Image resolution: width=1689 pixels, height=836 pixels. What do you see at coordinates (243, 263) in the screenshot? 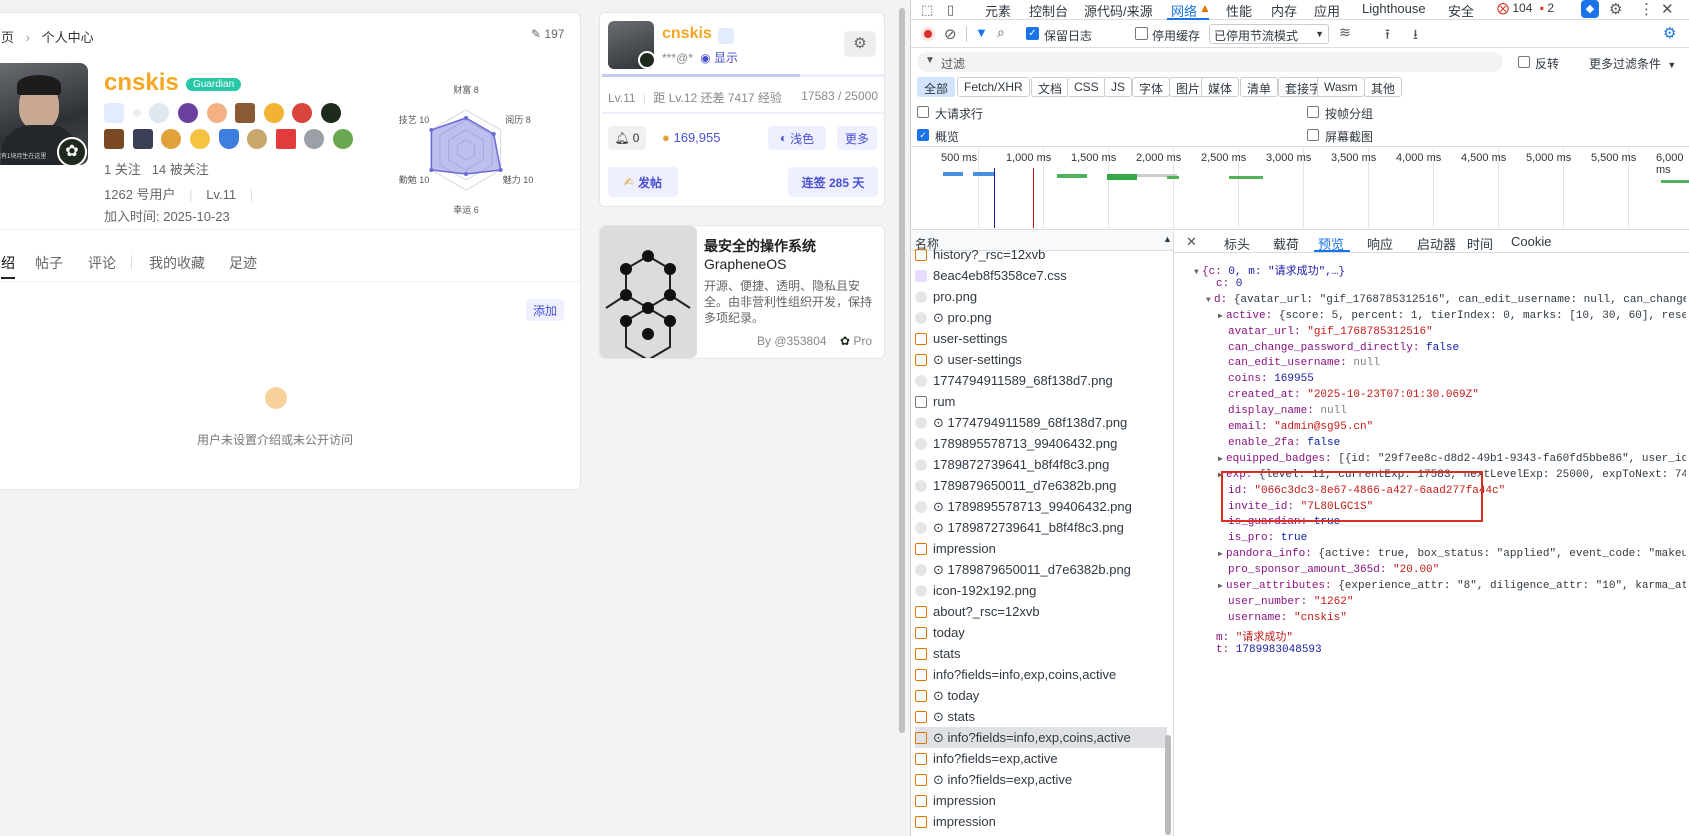
I see `tab-footprints: 足迹` at bounding box center [243, 263].